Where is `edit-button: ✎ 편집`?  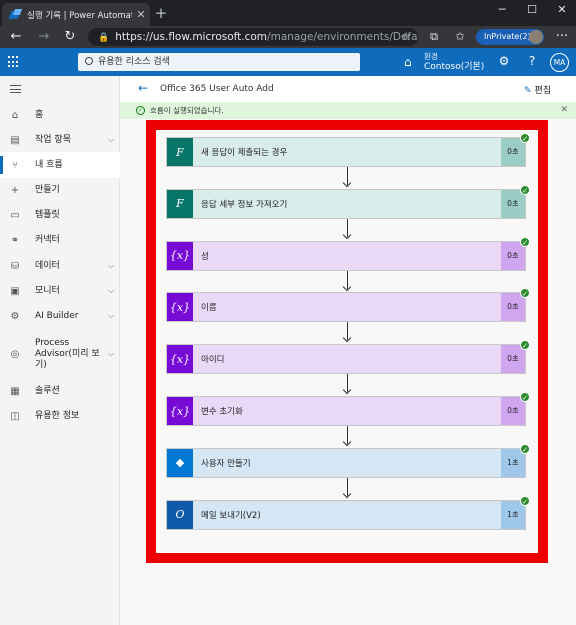
edit-button: ✎ 편집 is located at coordinates (537, 89).